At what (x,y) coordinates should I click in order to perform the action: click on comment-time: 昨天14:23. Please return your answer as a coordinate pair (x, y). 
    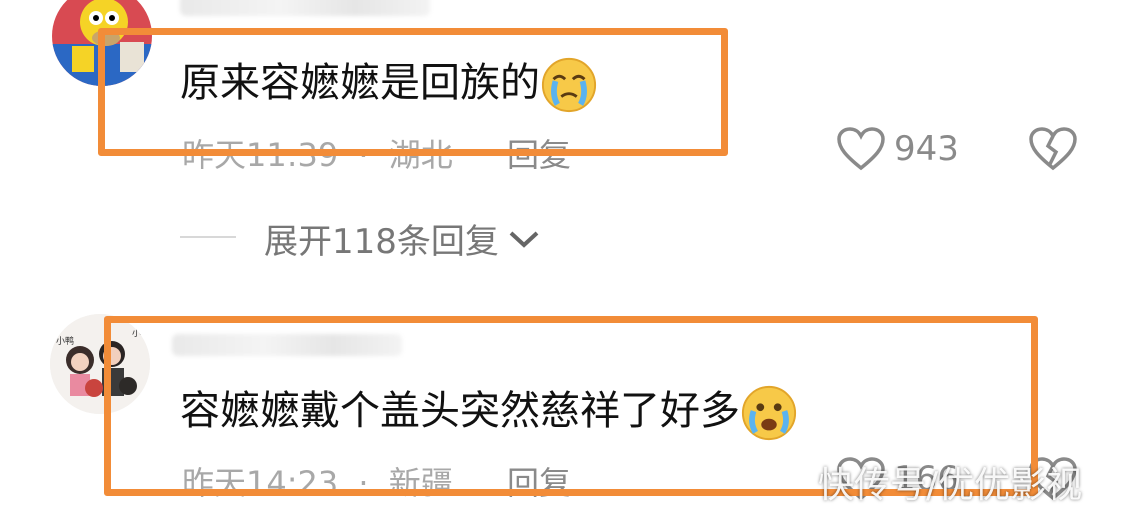
    Looking at the image, I should click on (260, 483).